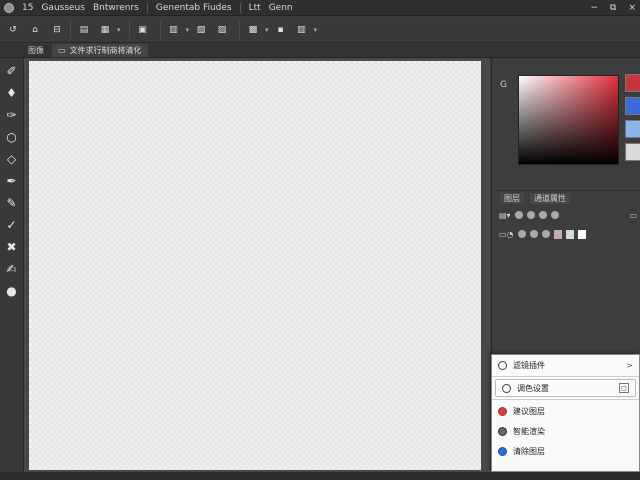 This screenshot has width=640, height=480. I want to click on menu-item-clear-layer: 清除图层, so click(565, 451).